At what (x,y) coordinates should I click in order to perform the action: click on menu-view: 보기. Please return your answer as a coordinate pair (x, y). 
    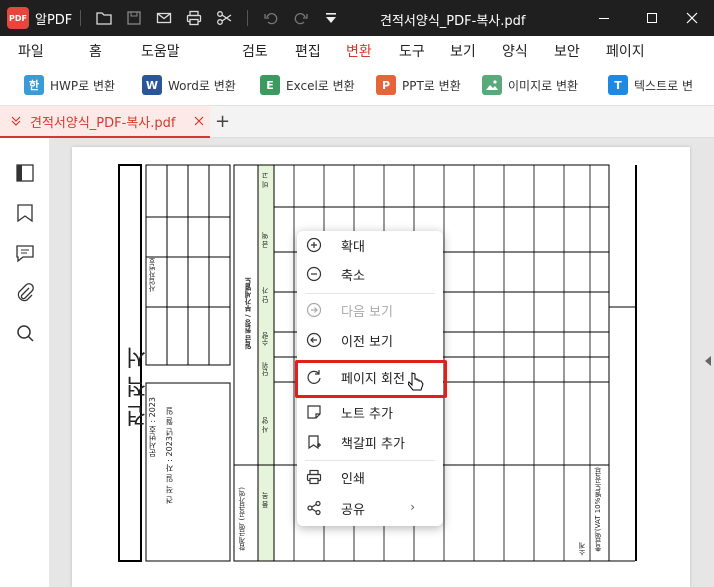
    Looking at the image, I should click on (463, 51).